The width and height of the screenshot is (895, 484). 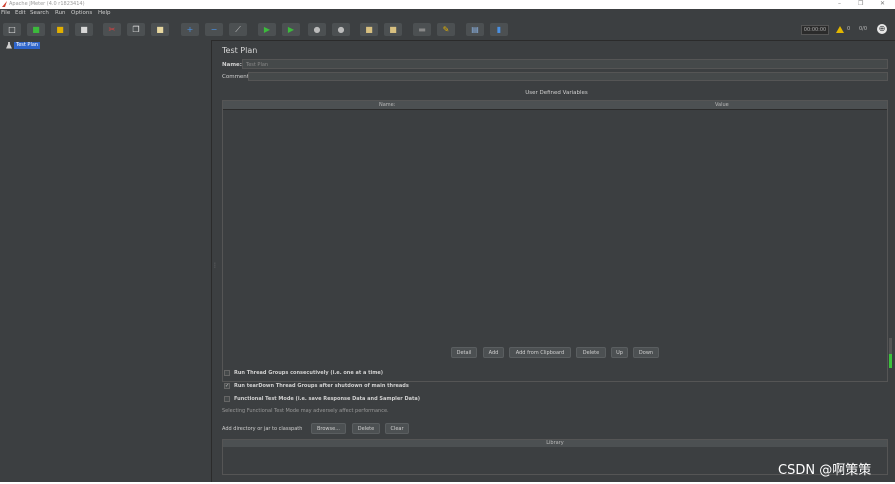 I want to click on expand-icon: +, so click(x=190, y=29).